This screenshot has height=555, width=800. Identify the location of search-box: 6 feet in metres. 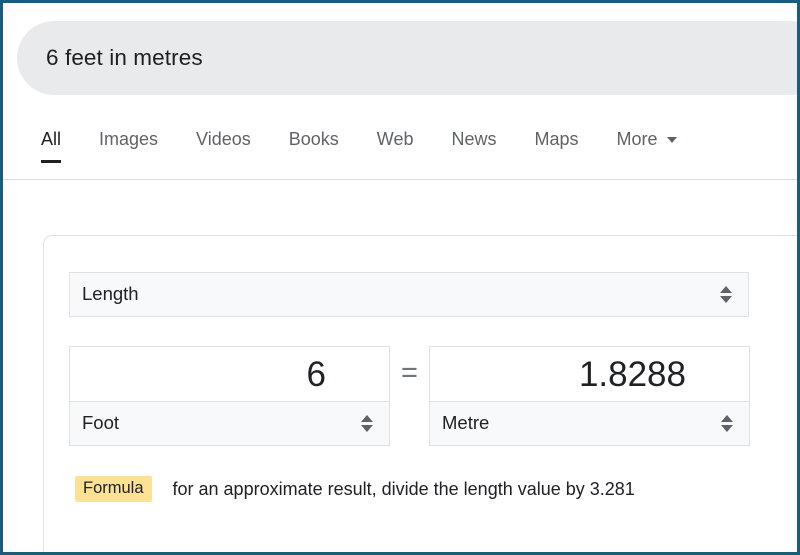
(407, 58).